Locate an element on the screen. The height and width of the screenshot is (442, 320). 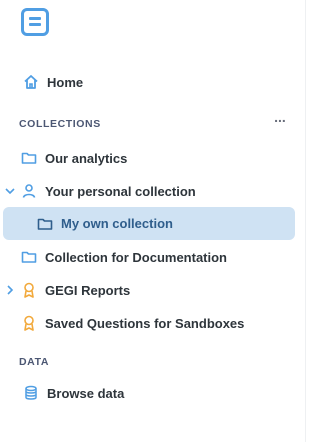
database-icon is located at coordinates (31, 392).